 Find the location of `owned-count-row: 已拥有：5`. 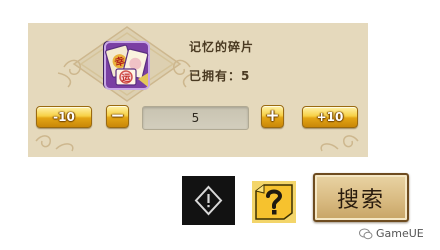

owned-count-row: 已拥有：5 is located at coordinates (219, 75).